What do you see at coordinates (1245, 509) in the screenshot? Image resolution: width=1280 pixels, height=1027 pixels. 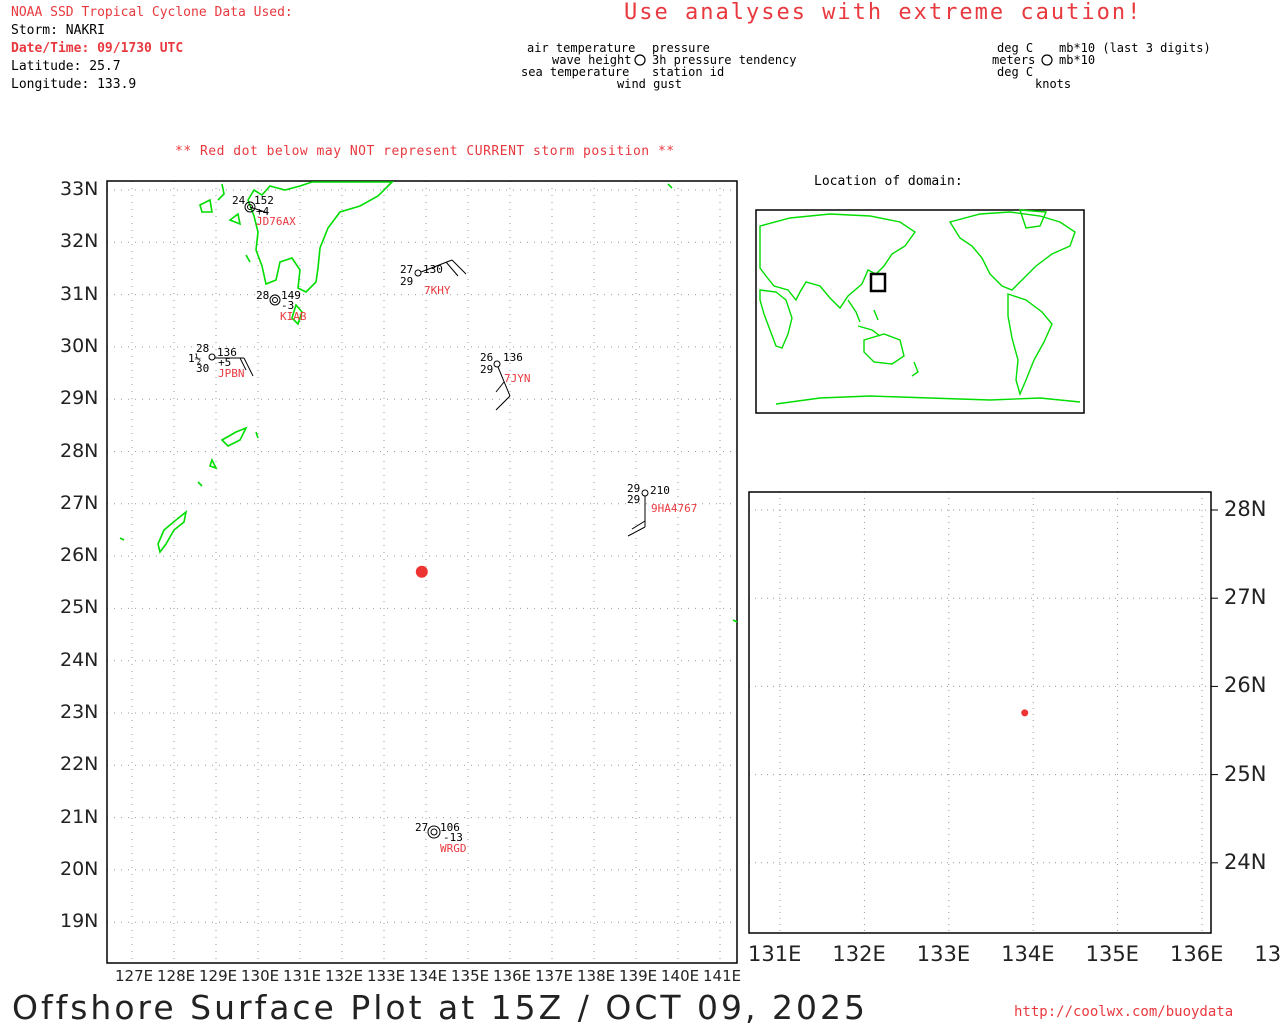 I see `zoom-lat-label: 28N` at bounding box center [1245, 509].